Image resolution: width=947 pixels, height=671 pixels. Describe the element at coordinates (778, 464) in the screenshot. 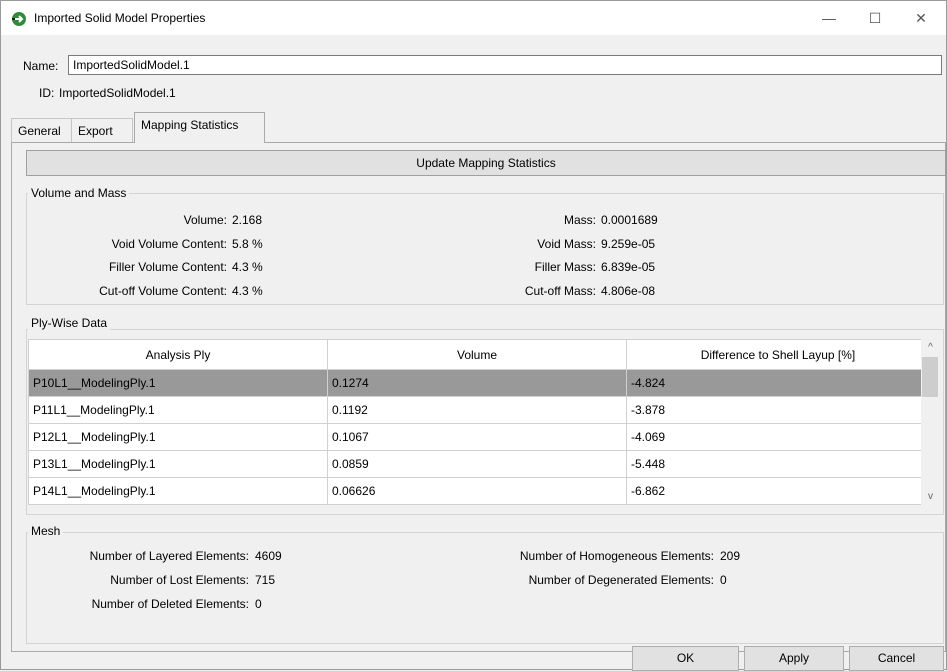

I see `difference-cell: -5.448` at that location.